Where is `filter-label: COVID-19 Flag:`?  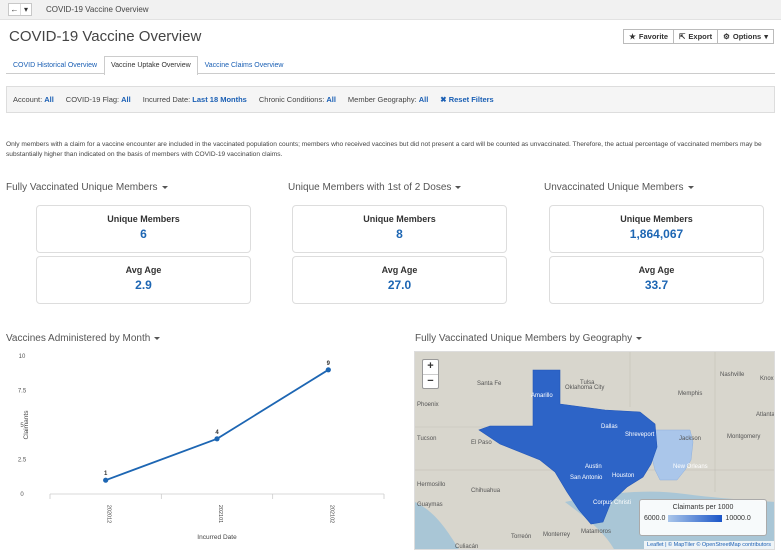 filter-label: COVID-19 Flag: is located at coordinates (92, 99).